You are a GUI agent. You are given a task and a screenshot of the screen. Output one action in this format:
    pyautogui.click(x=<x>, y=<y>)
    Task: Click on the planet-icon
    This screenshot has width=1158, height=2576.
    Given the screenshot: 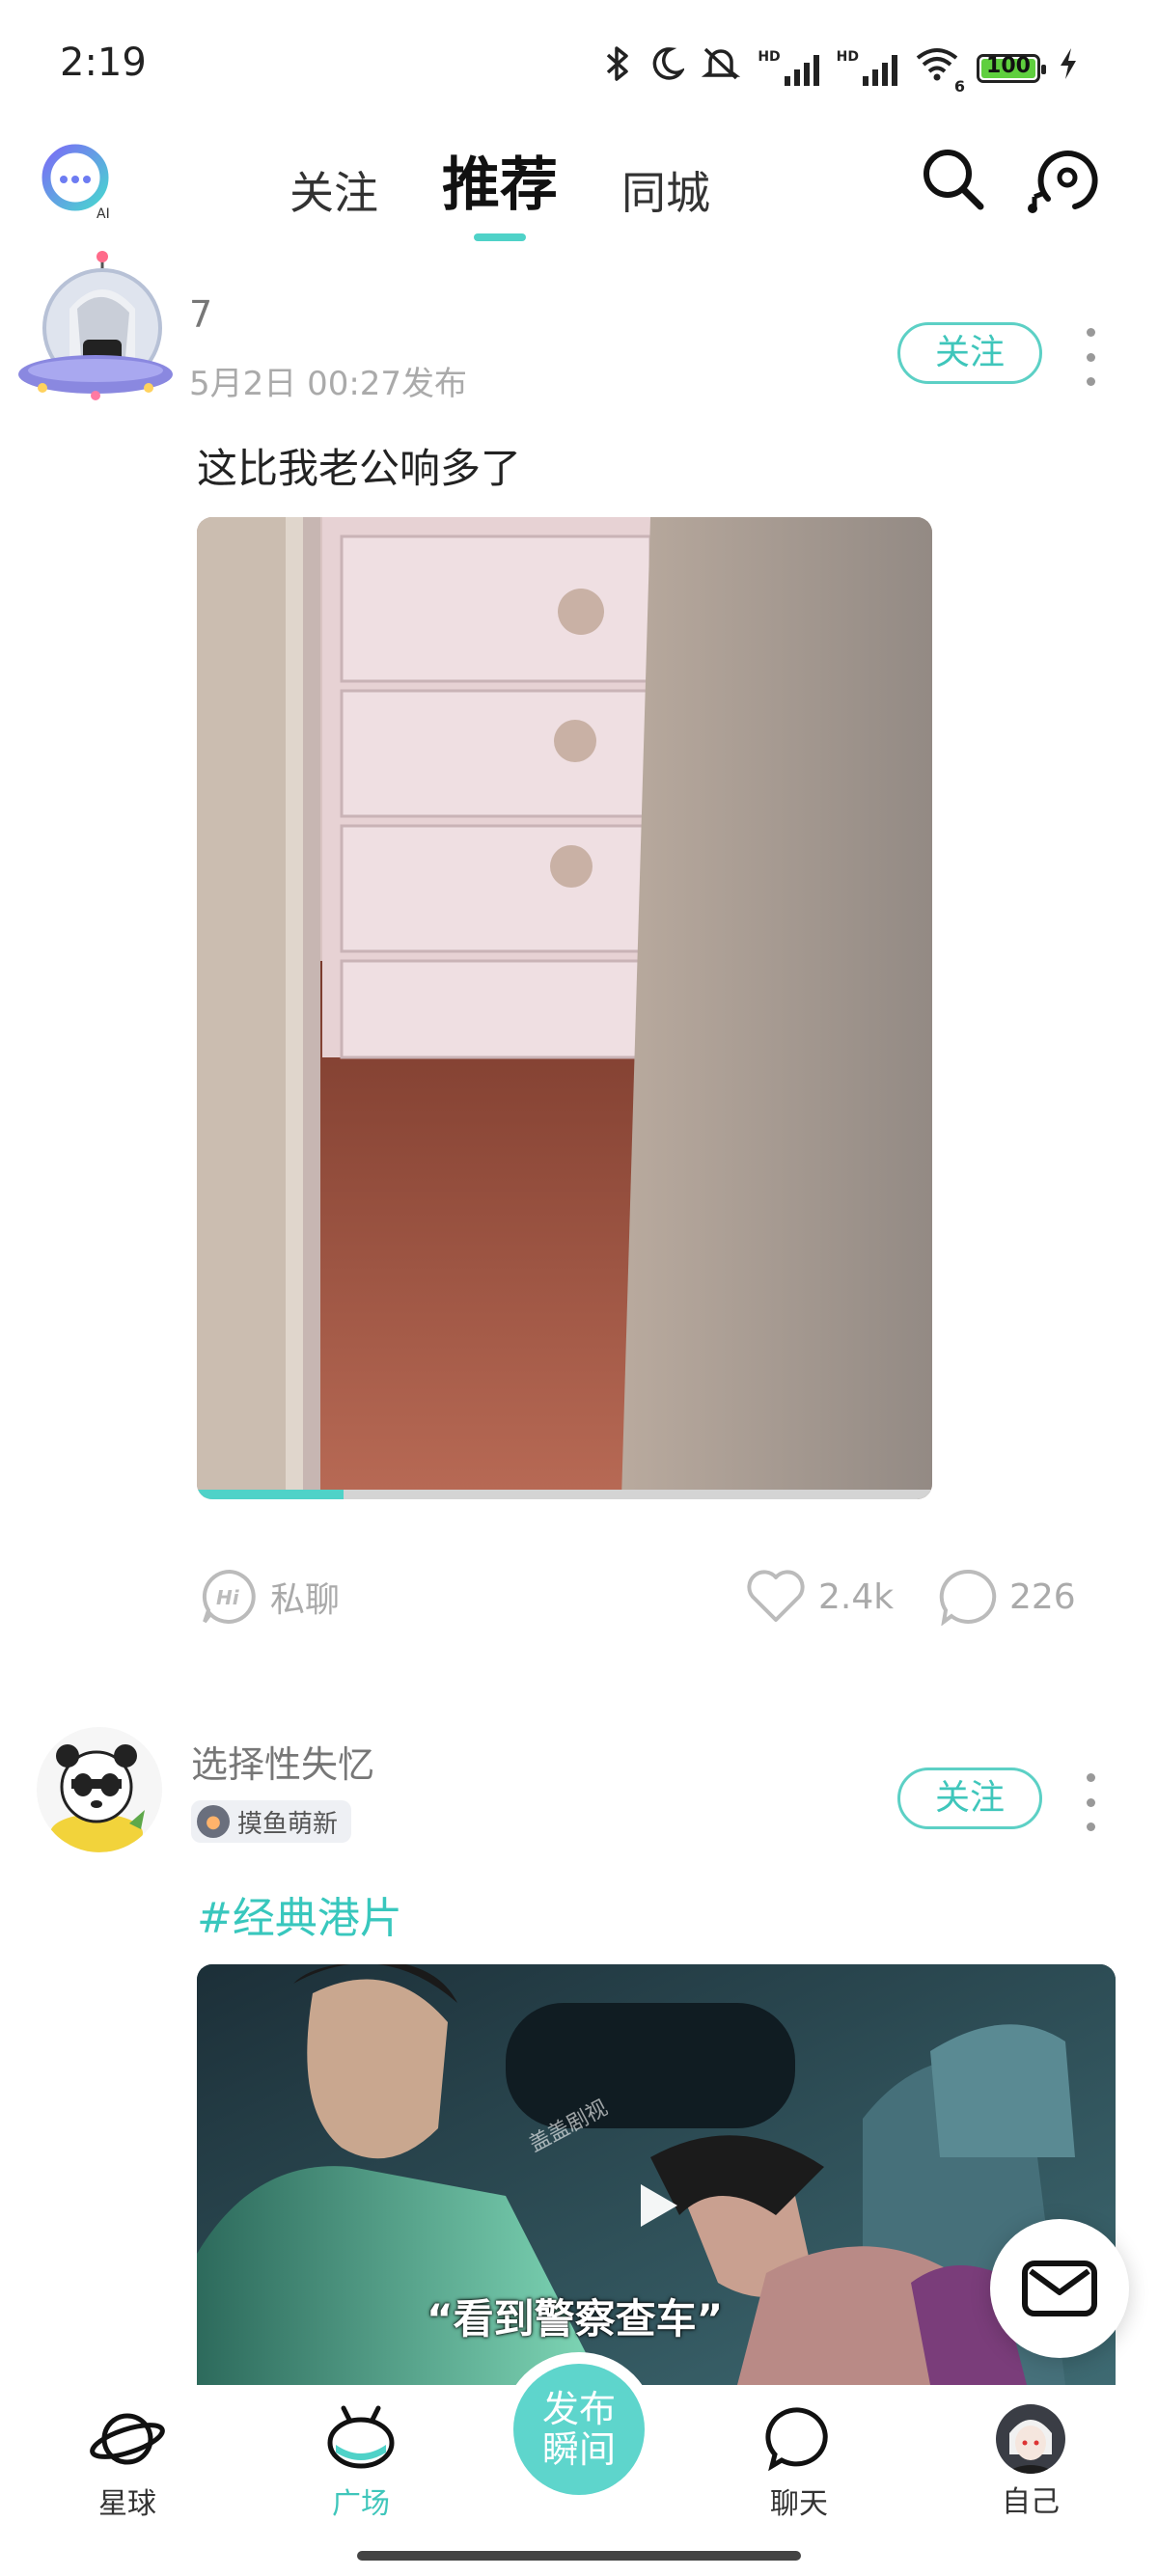 What is the action you would take?
    pyautogui.click(x=127, y=2439)
    